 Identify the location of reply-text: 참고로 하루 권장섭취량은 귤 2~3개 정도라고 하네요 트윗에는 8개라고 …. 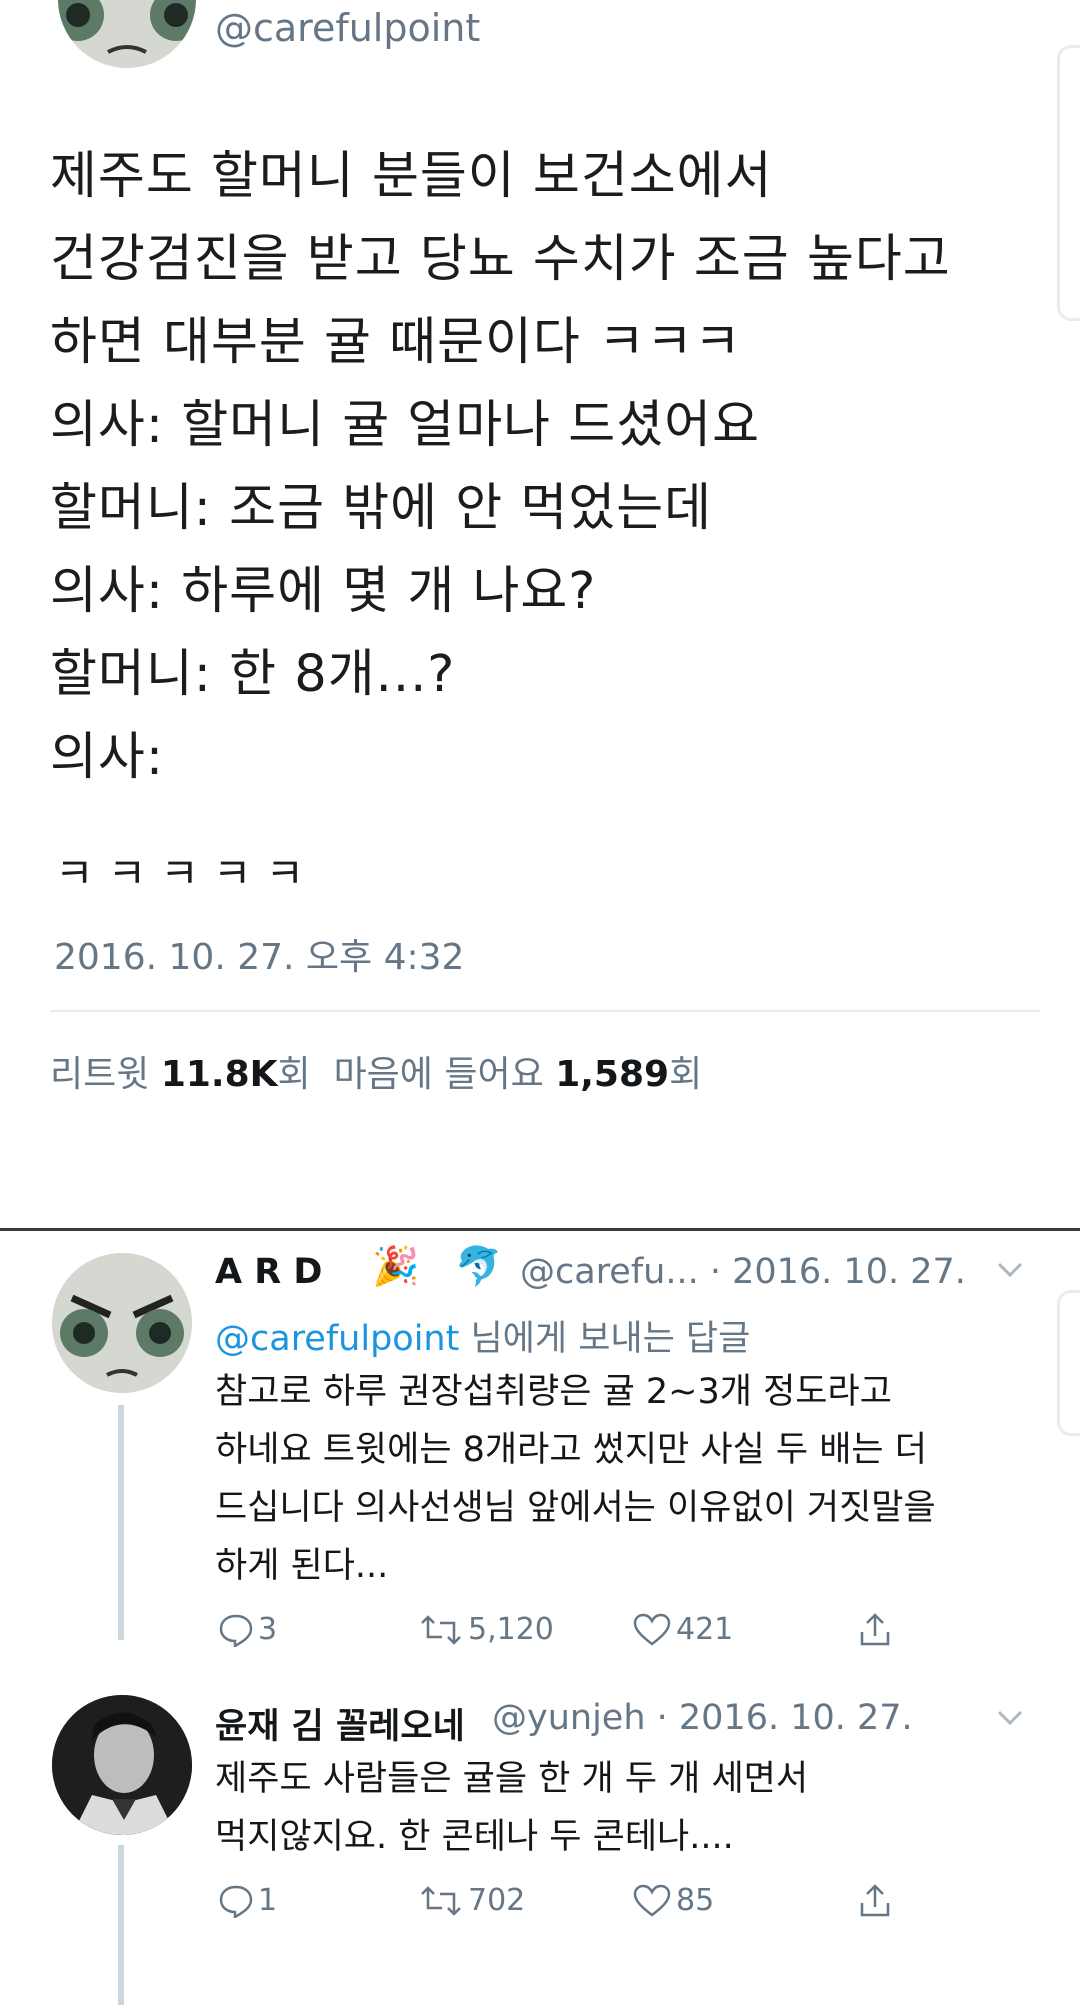
(575, 1479).